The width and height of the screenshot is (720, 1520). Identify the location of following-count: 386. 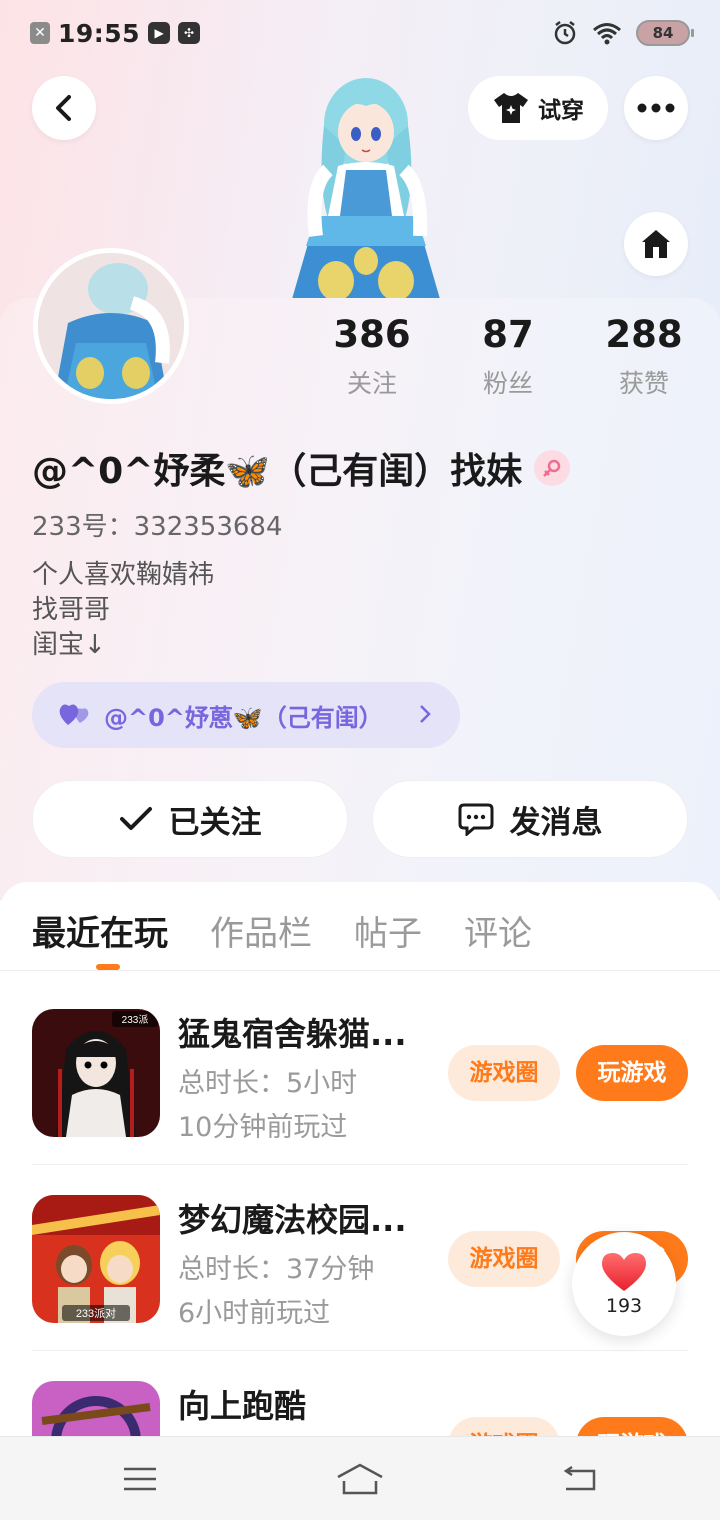
(372, 334).